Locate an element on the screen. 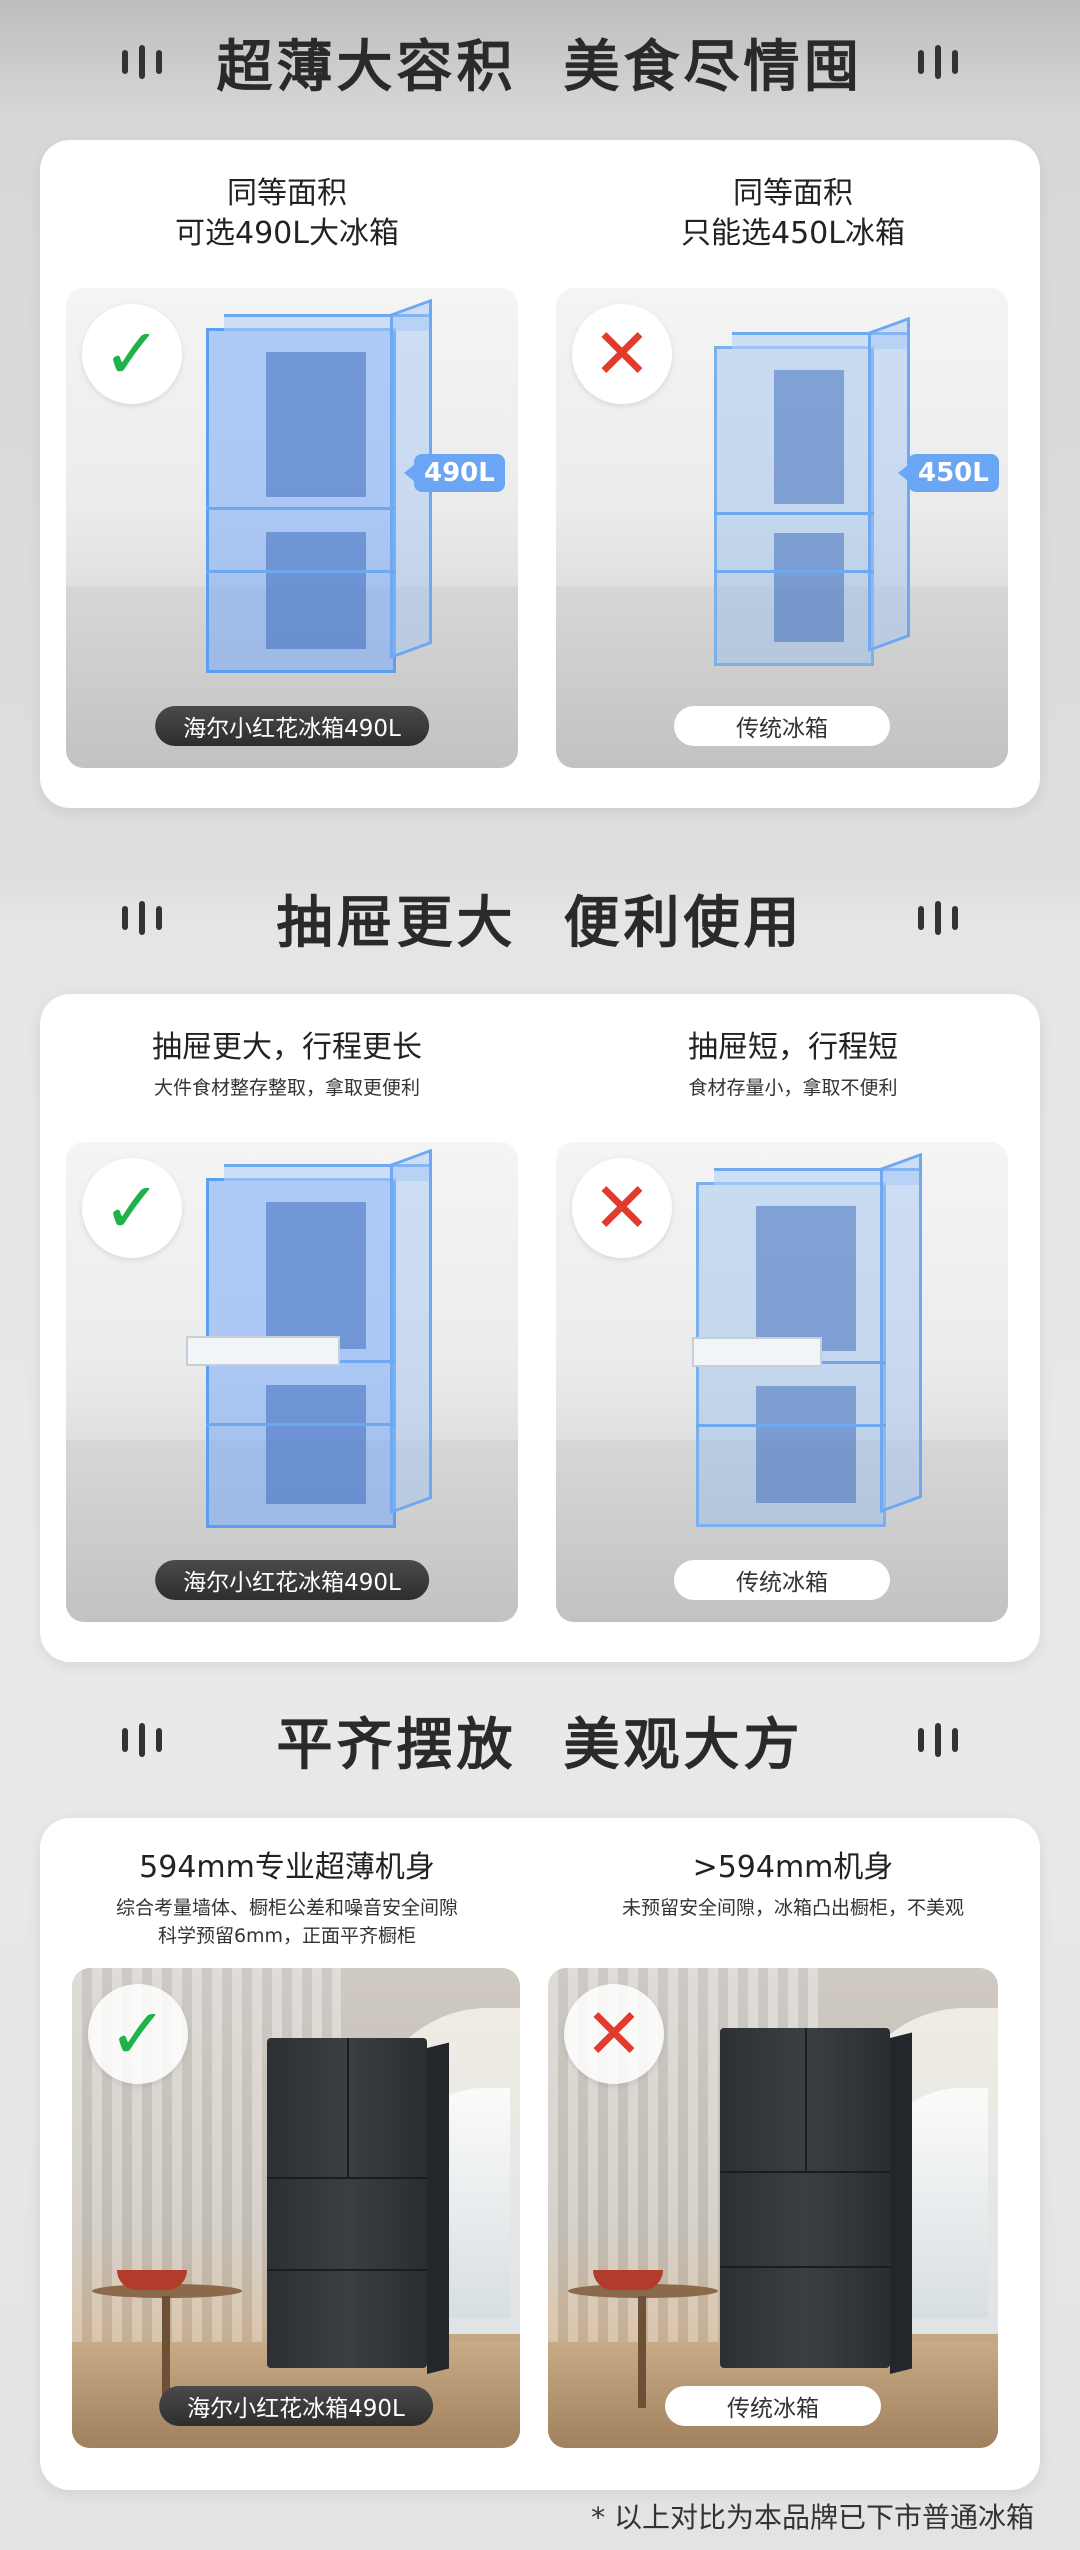 Image resolution: width=1080 pixels, height=2550 pixels. left-heading: 抽屉更大，行程更长 is located at coordinates (287, 1047).